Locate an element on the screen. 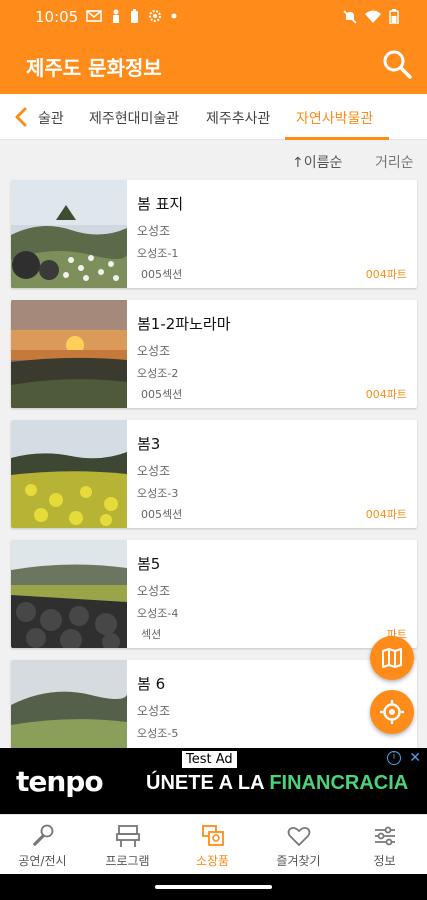 Image resolution: width=427 pixels, height=900 pixels. nav-label: 정보 is located at coordinates (384, 861).